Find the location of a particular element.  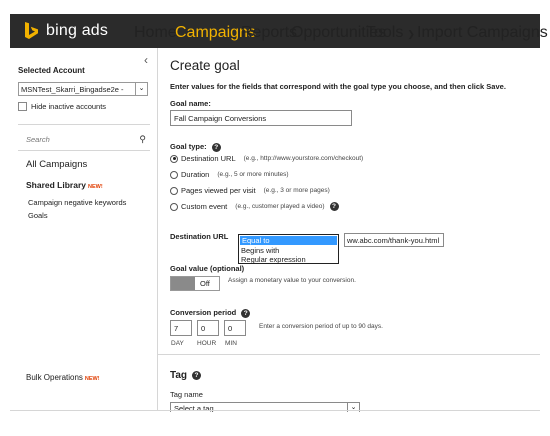

goal-type-duration: Duration (e.g., 5 or more minutes) is located at coordinates (229, 174).